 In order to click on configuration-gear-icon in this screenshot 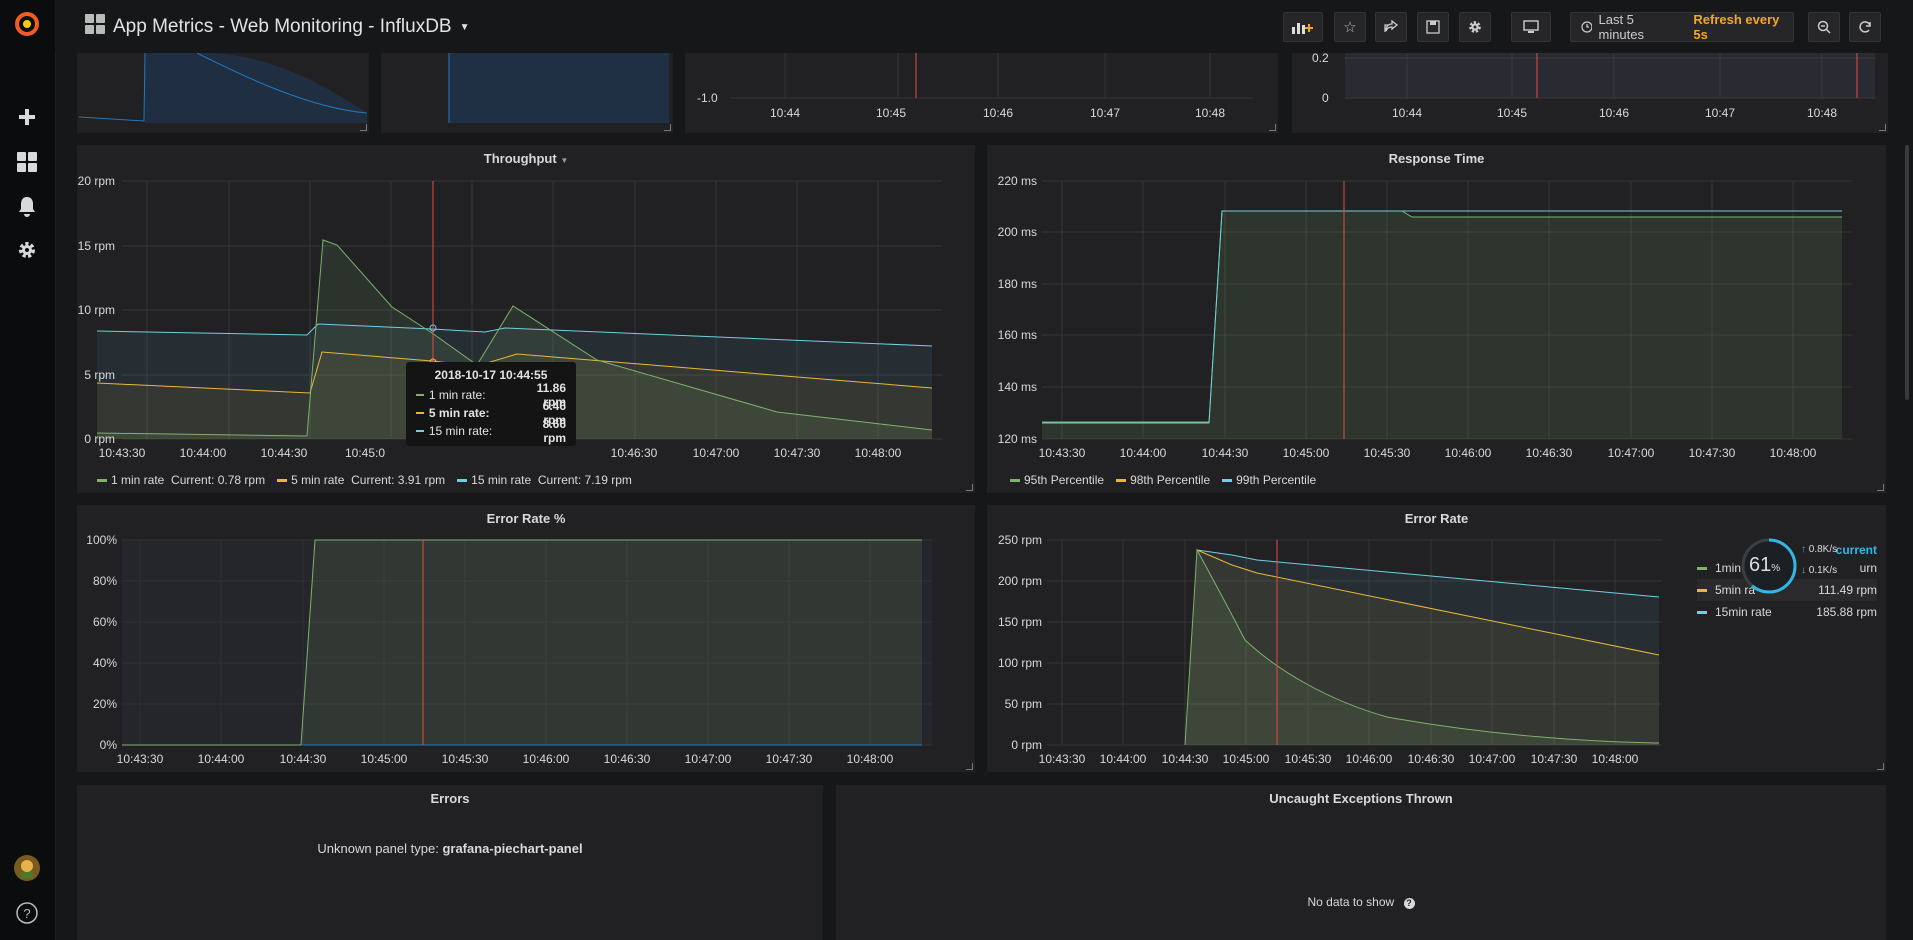, I will do `click(27, 250)`.